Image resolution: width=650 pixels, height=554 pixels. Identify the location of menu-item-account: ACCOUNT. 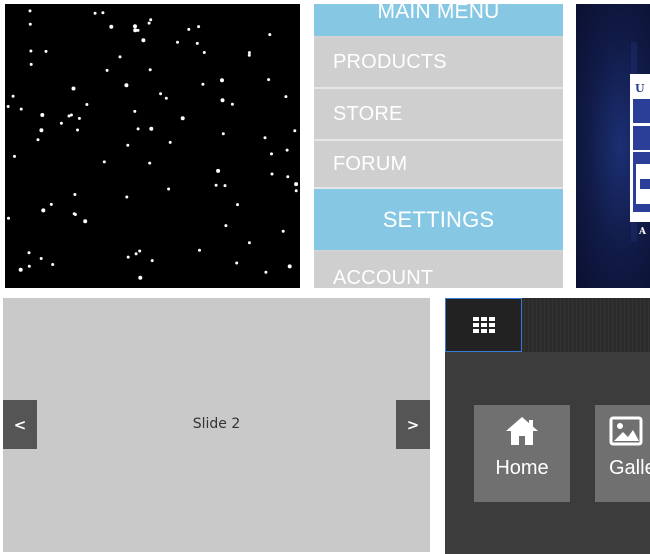
(438, 270).